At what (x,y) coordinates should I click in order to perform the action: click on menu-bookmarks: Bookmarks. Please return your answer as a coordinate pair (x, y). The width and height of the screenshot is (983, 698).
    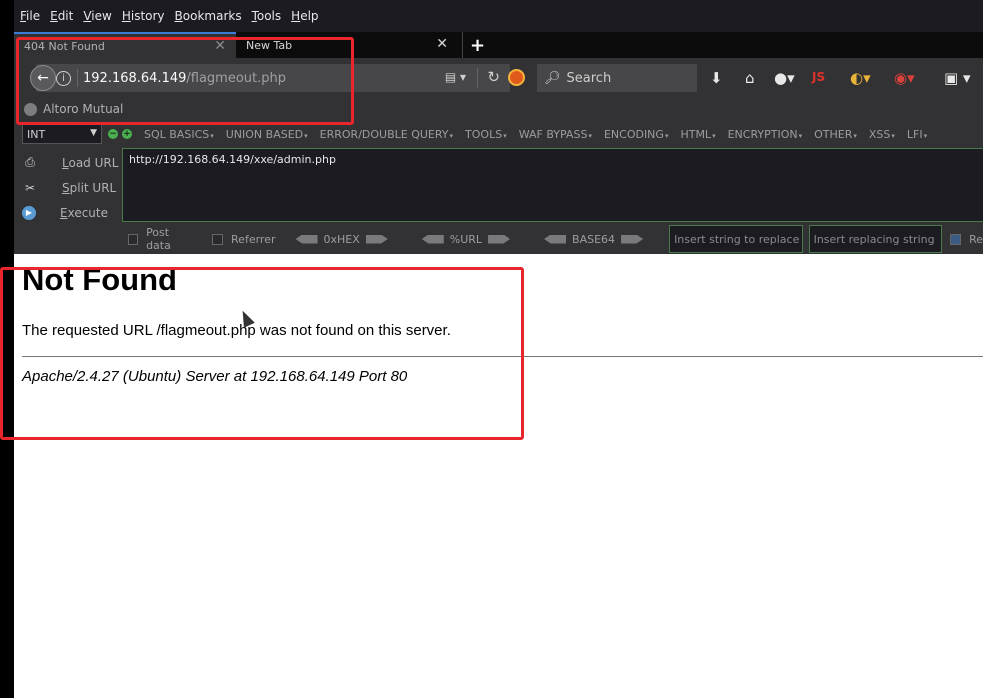
    Looking at the image, I should click on (208, 16).